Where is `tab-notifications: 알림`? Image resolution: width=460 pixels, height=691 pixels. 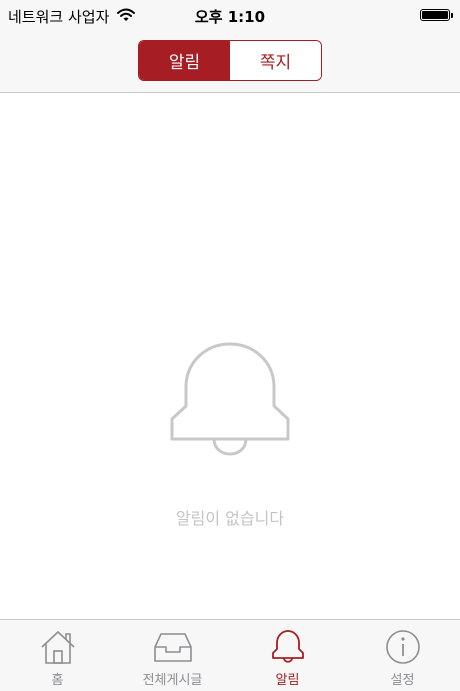
tab-notifications: 알림 is located at coordinates (287, 655).